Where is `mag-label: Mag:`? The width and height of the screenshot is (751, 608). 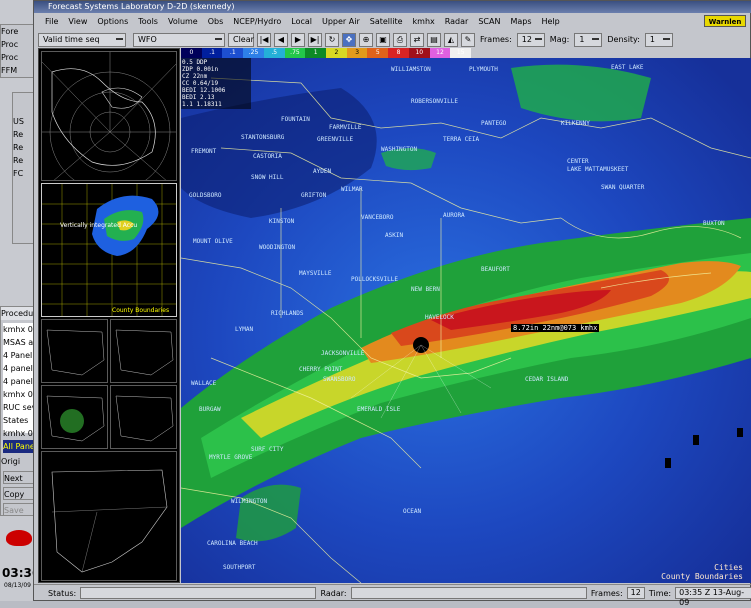
mag-label: Mag: is located at coordinates (559, 39).